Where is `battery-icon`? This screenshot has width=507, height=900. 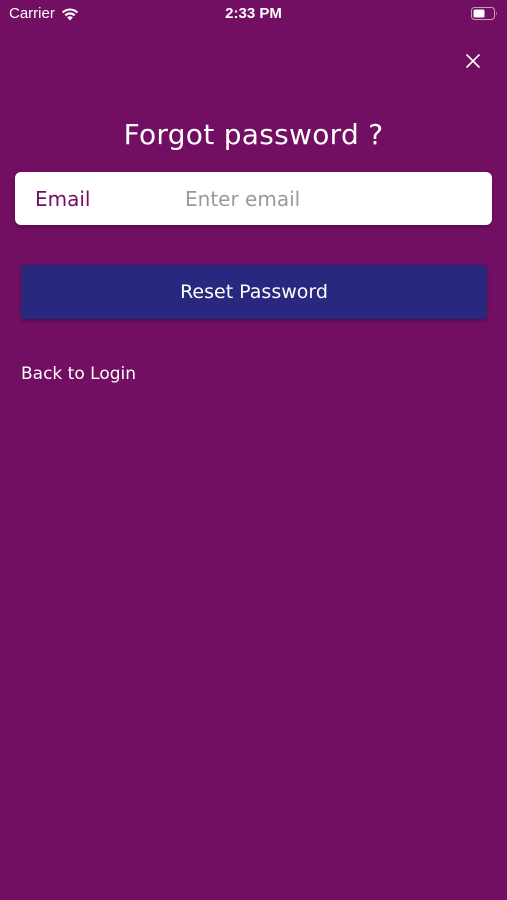
battery-icon is located at coordinates (484, 13).